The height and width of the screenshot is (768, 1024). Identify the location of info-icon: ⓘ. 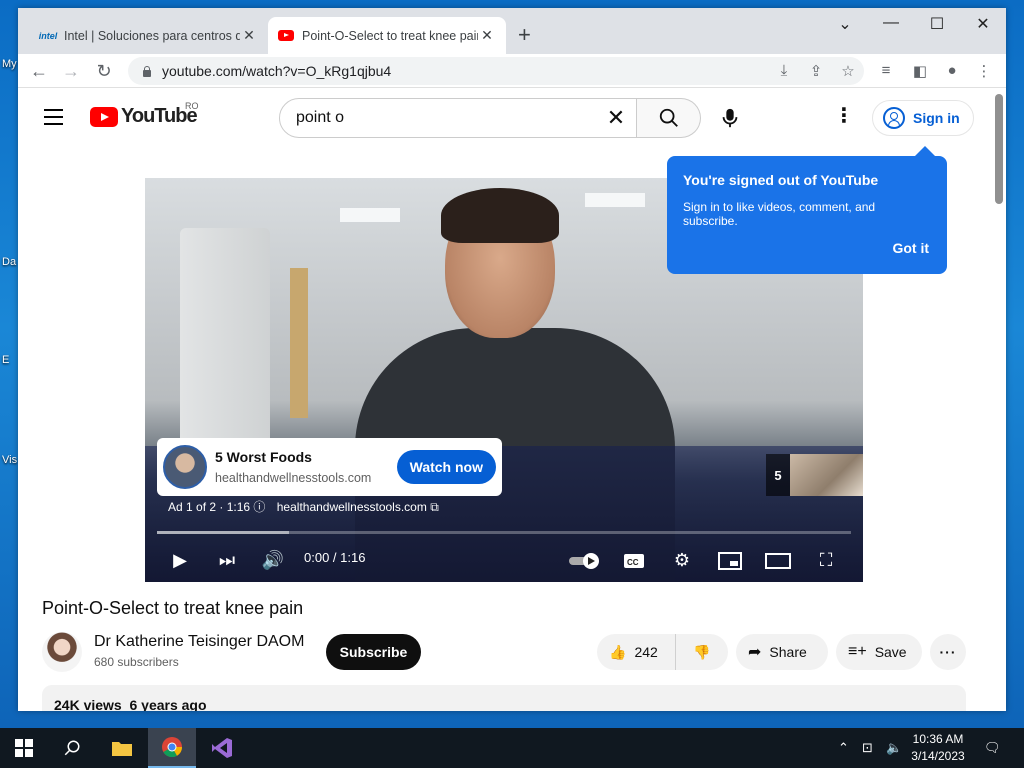
(260, 507).